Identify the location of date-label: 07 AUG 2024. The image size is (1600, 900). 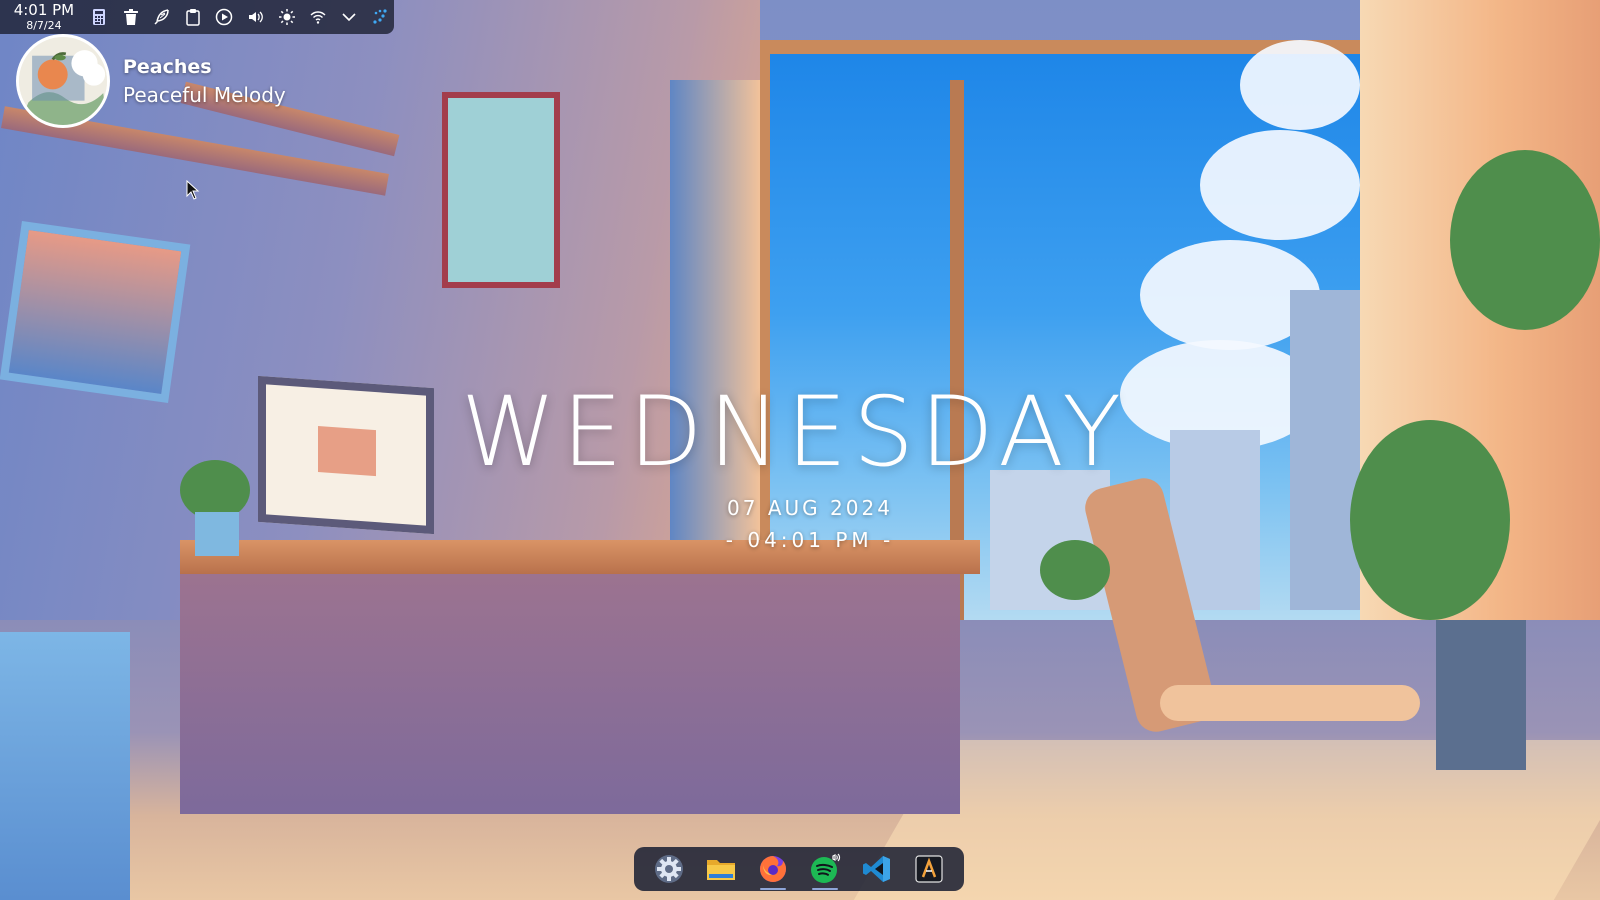
(810, 508).